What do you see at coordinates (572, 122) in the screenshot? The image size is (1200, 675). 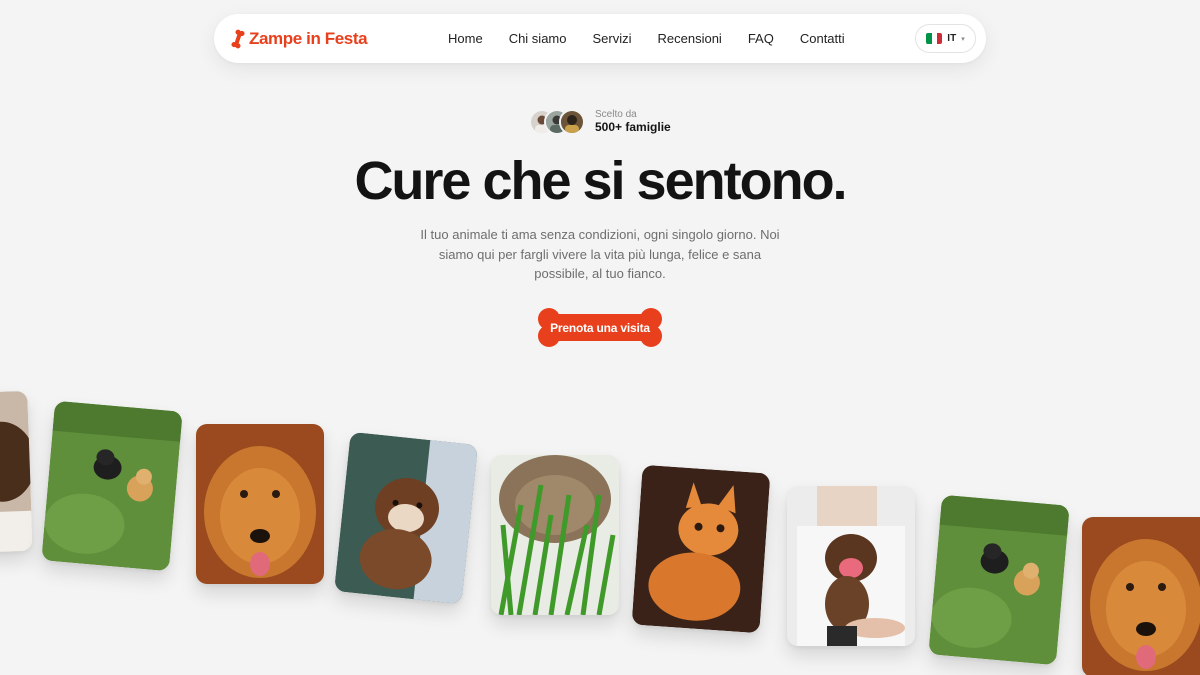 I see `avatar` at bounding box center [572, 122].